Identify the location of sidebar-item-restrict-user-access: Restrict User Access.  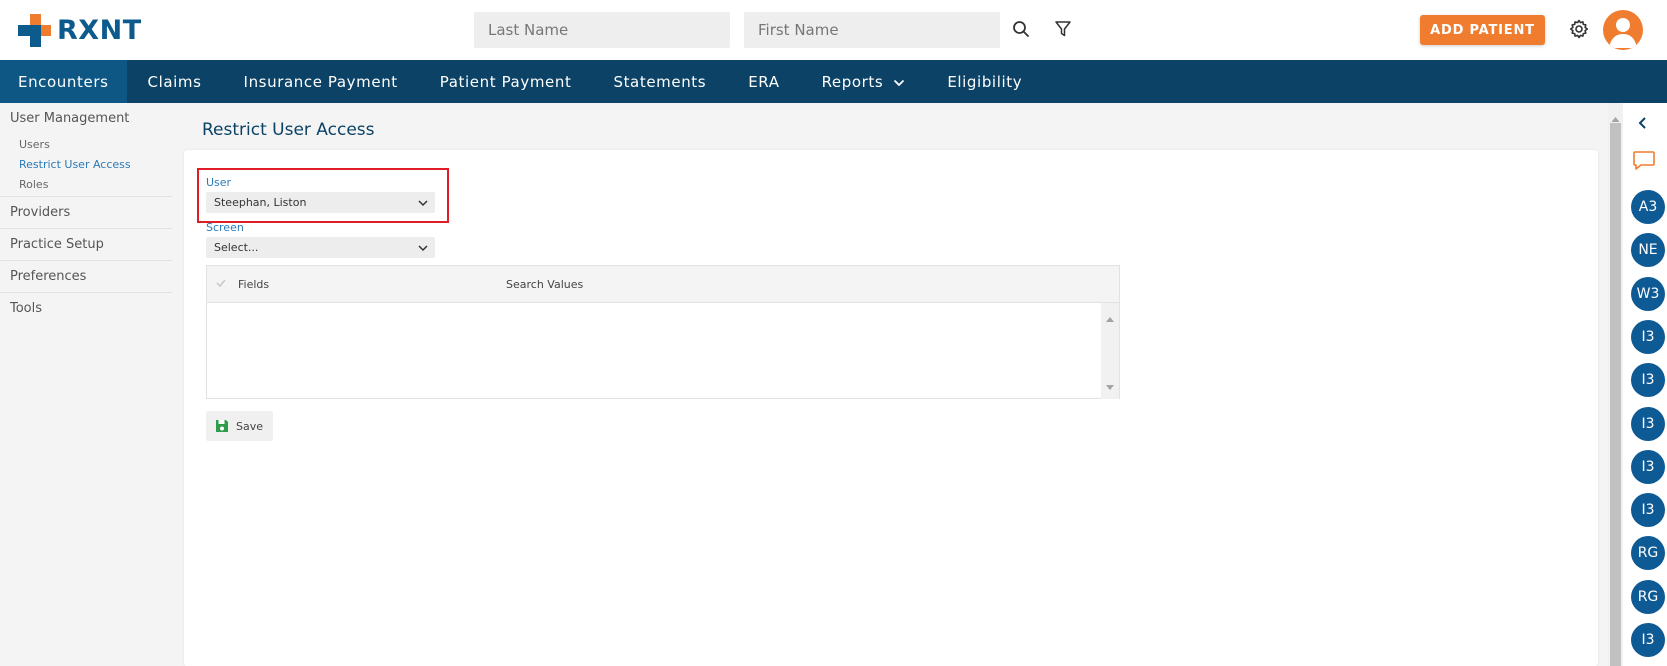
(86, 165).